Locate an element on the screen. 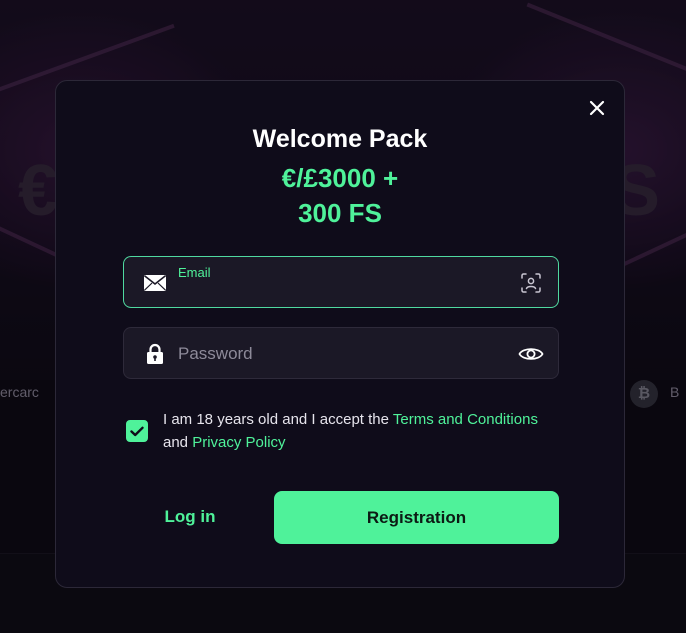 Image resolution: width=686 pixels, height=633 pixels. password-field is located at coordinates (341, 353).